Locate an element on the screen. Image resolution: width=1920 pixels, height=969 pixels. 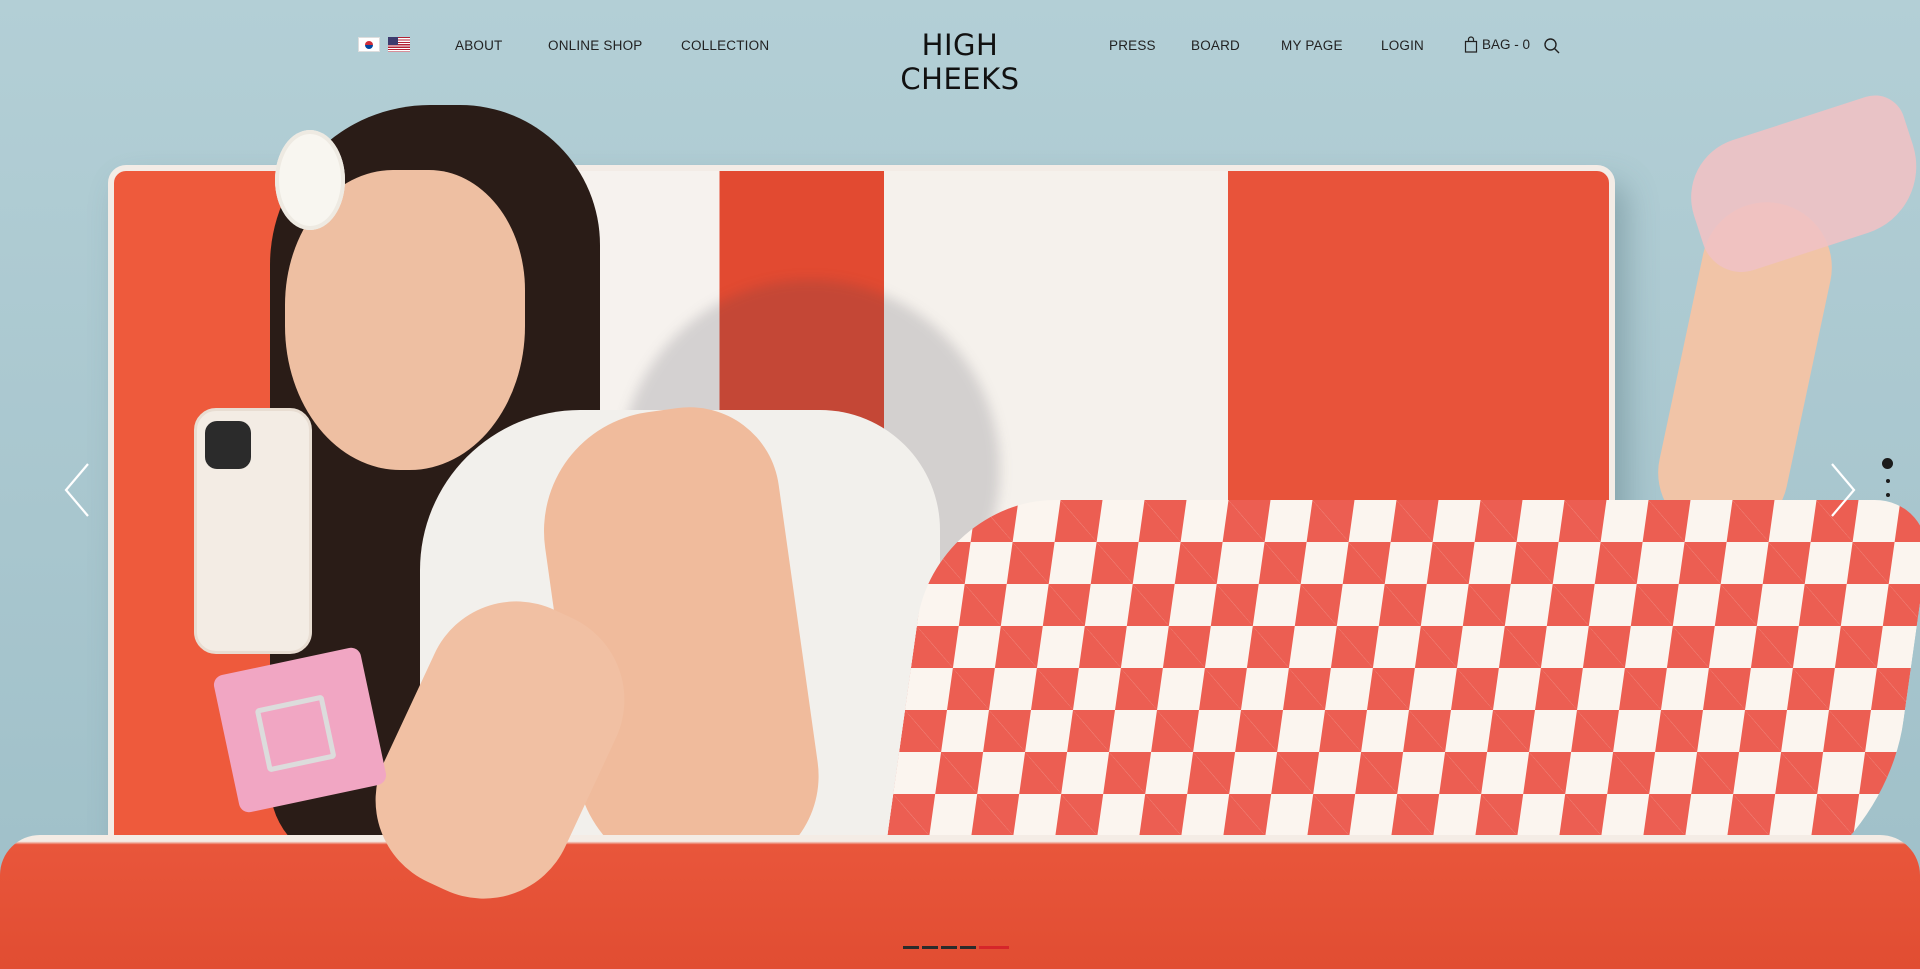
slide-dot-indicators is located at coordinates (1887, 477).